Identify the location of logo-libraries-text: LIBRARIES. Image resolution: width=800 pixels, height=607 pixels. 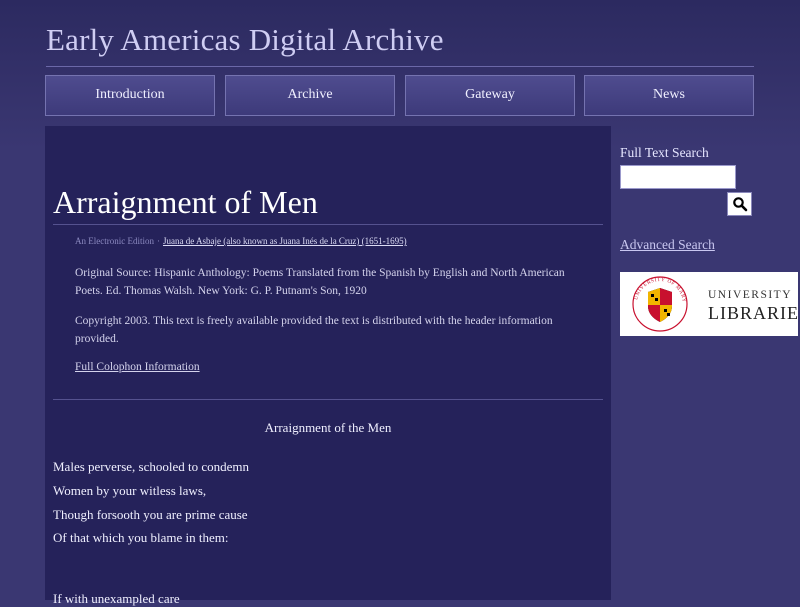
(754, 313).